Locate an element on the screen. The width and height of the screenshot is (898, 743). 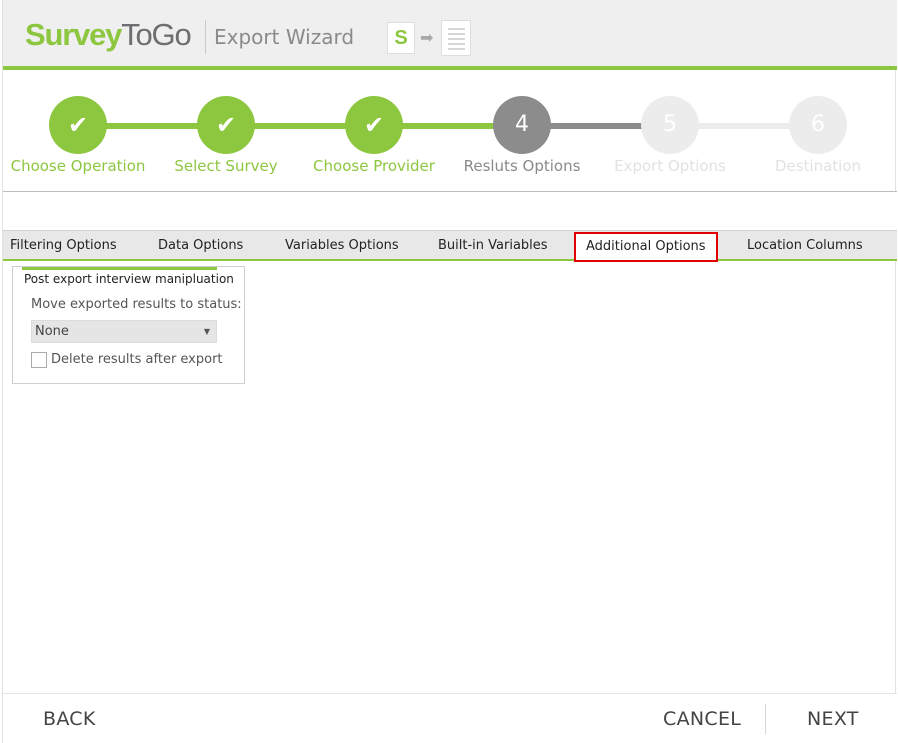
back-button: BACK is located at coordinates (69, 719).